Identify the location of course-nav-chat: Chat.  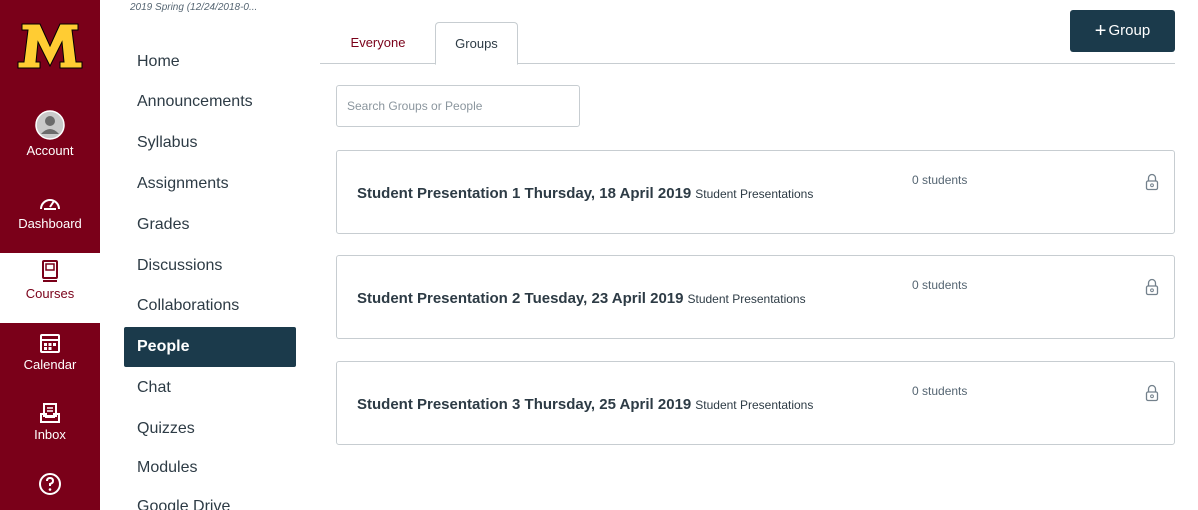
(154, 388).